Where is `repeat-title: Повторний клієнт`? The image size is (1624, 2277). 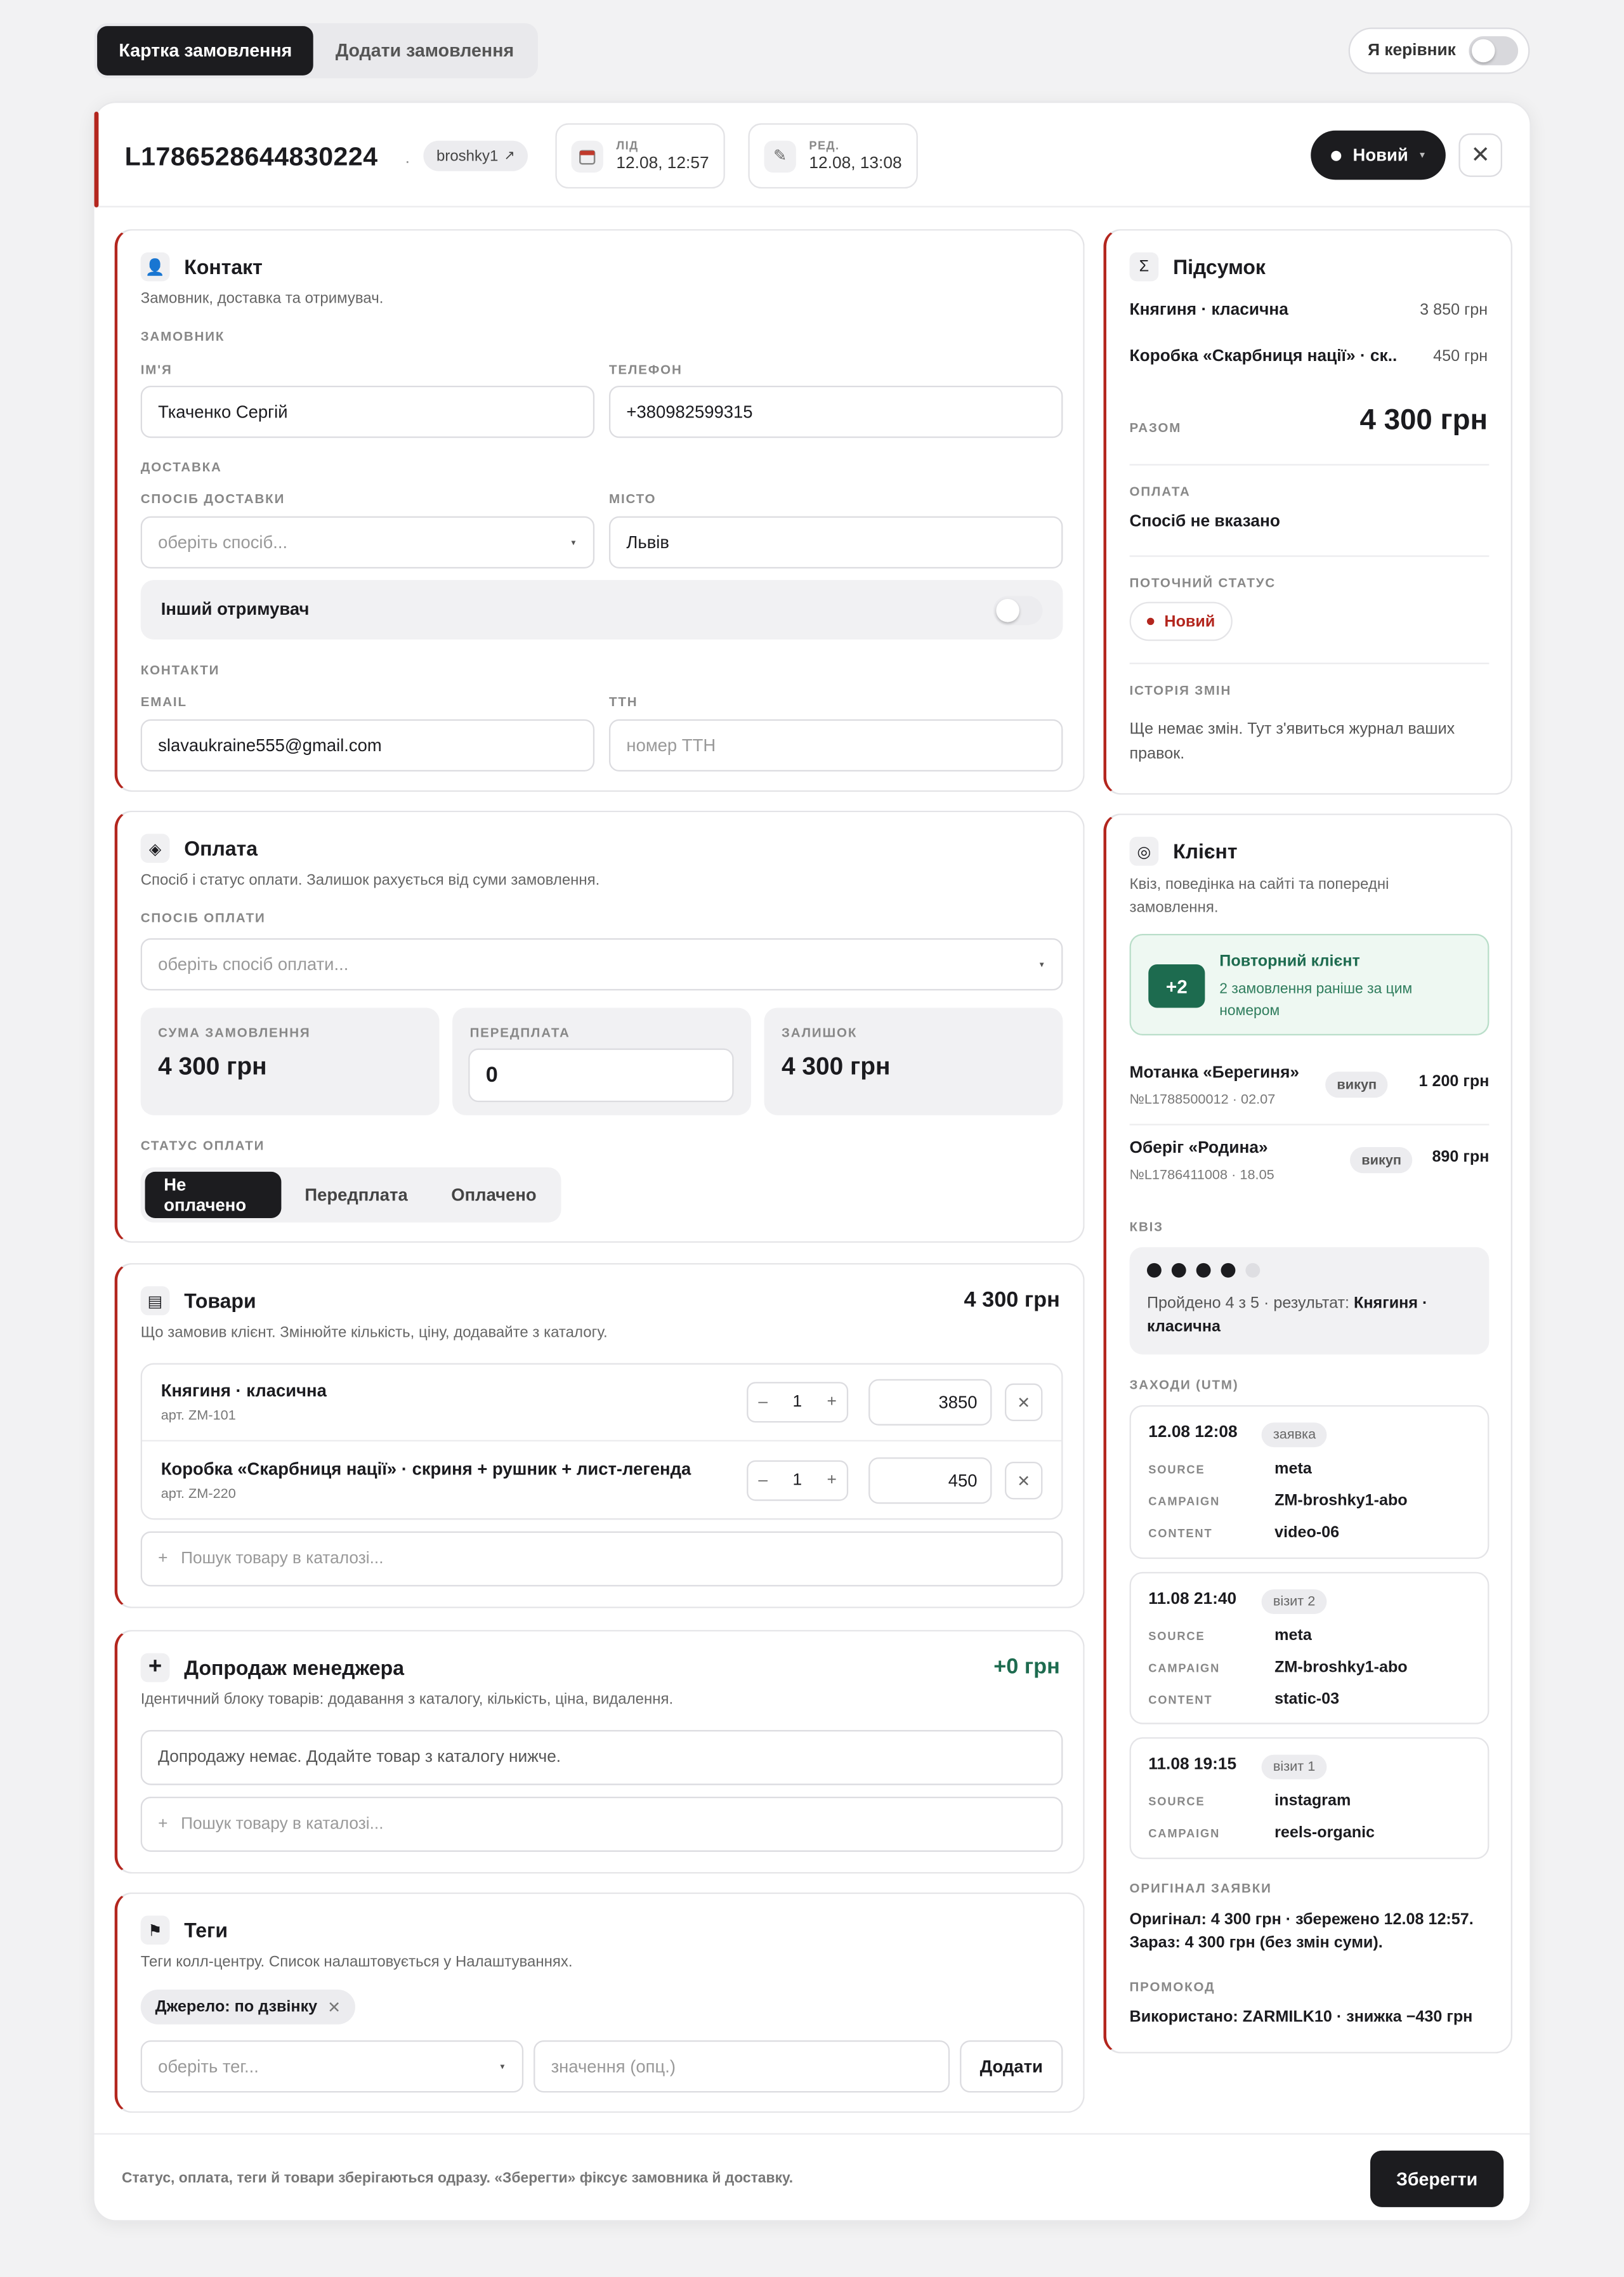
repeat-title: Повторний клієнт is located at coordinates (1290, 961).